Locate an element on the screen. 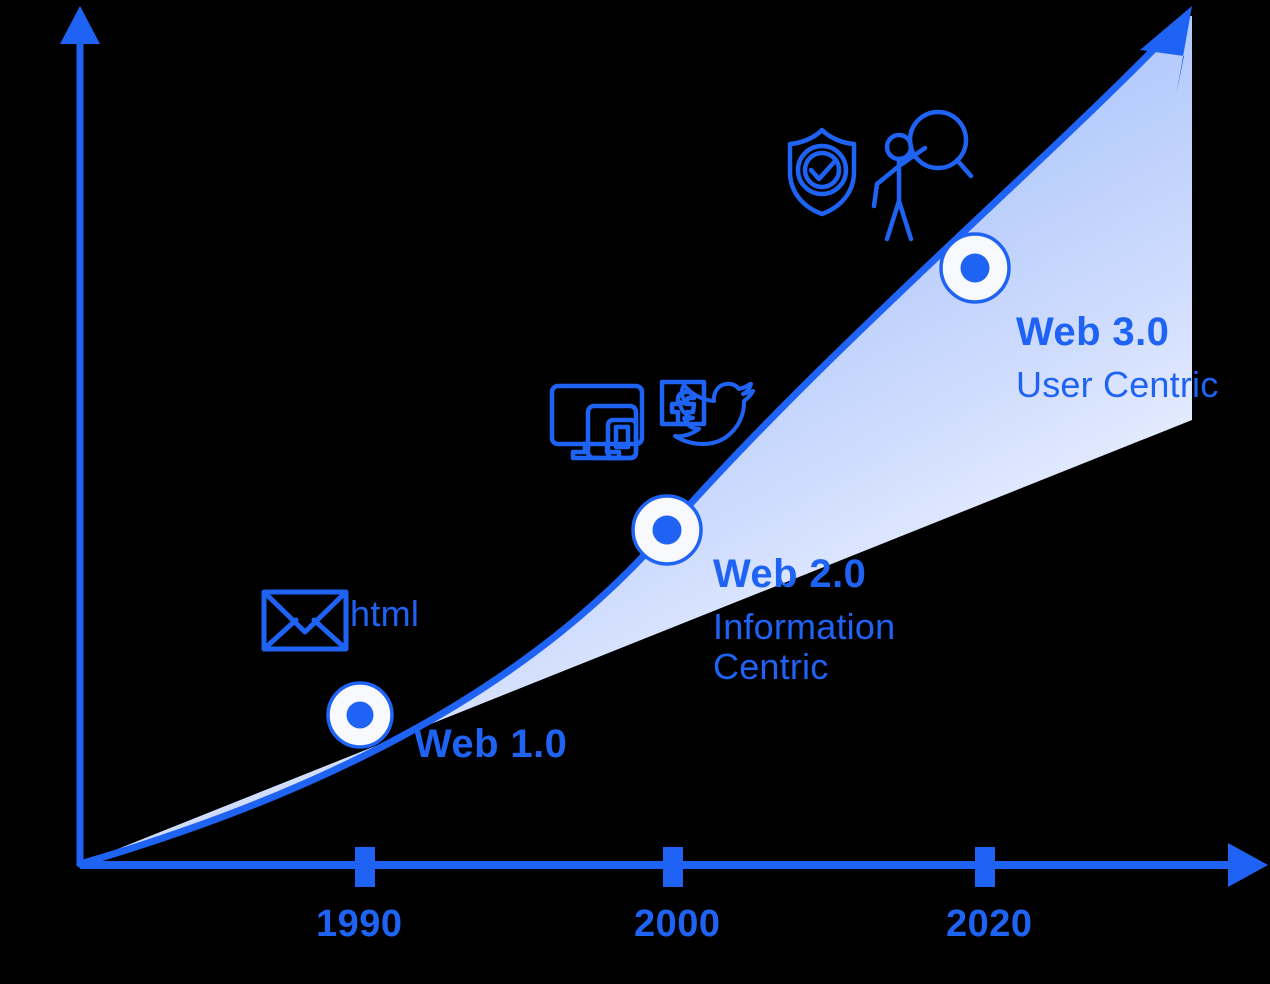 This screenshot has height=984, width=1270. html-caption: html is located at coordinates (385, 613).